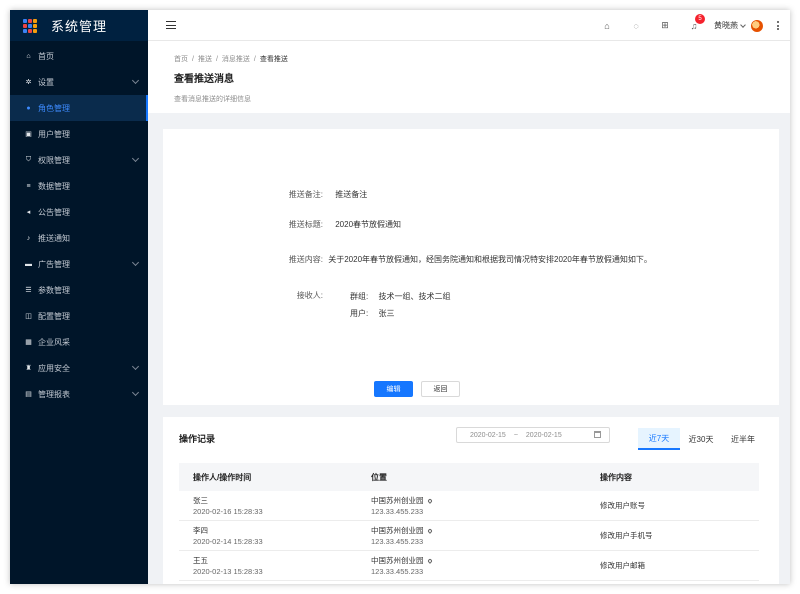 This screenshot has height=594, width=800. What do you see at coordinates (79, 56) in the screenshot?
I see `sidebar-item-0: ⌂ 首页` at bounding box center [79, 56].